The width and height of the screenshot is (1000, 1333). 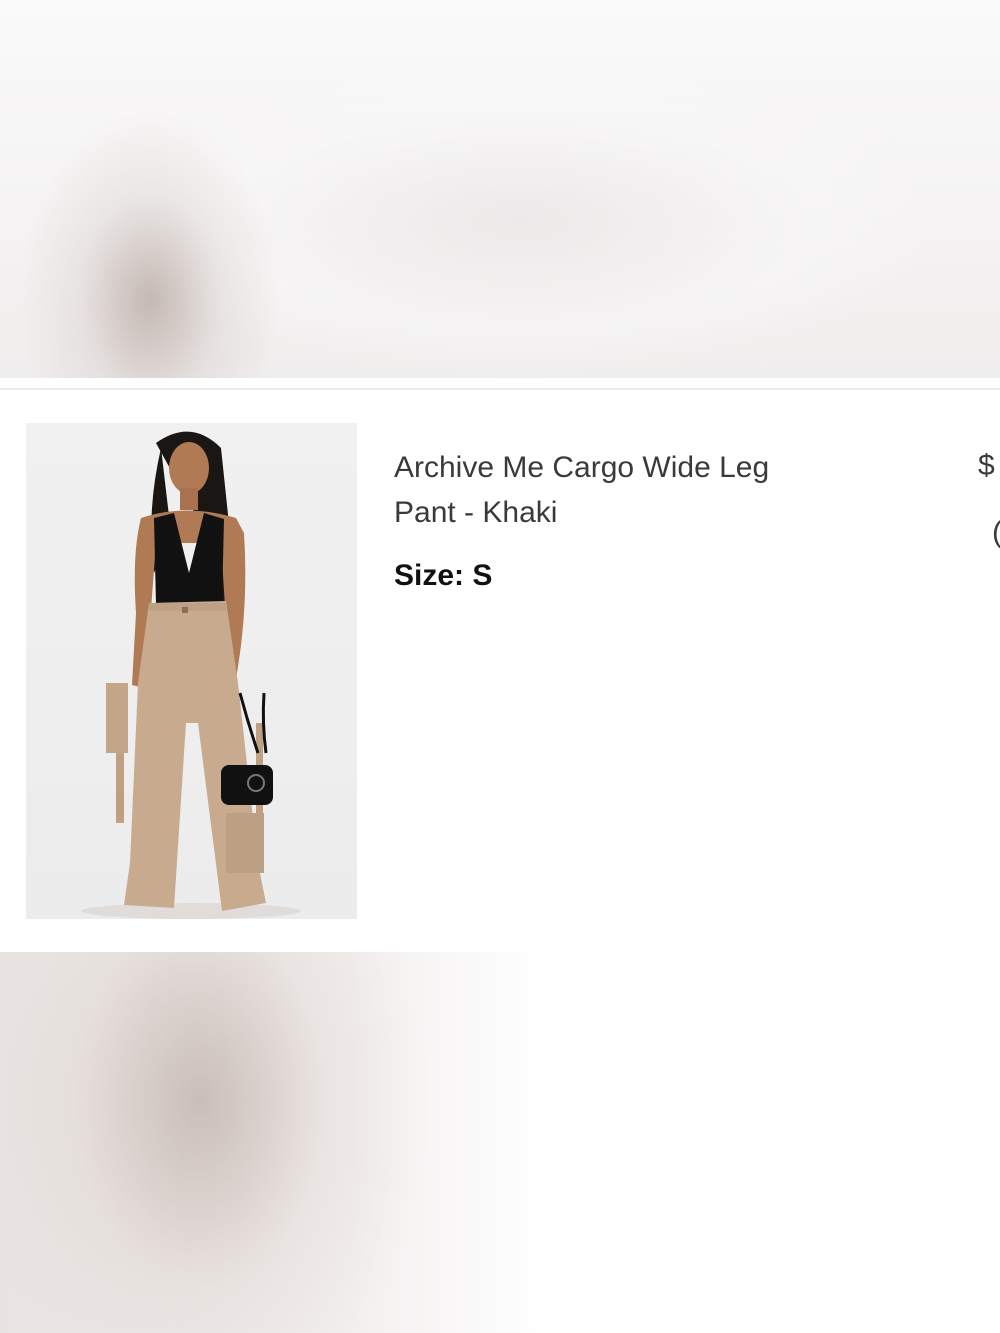 What do you see at coordinates (482, 575) in the screenshot?
I see `size-value: S` at bounding box center [482, 575].